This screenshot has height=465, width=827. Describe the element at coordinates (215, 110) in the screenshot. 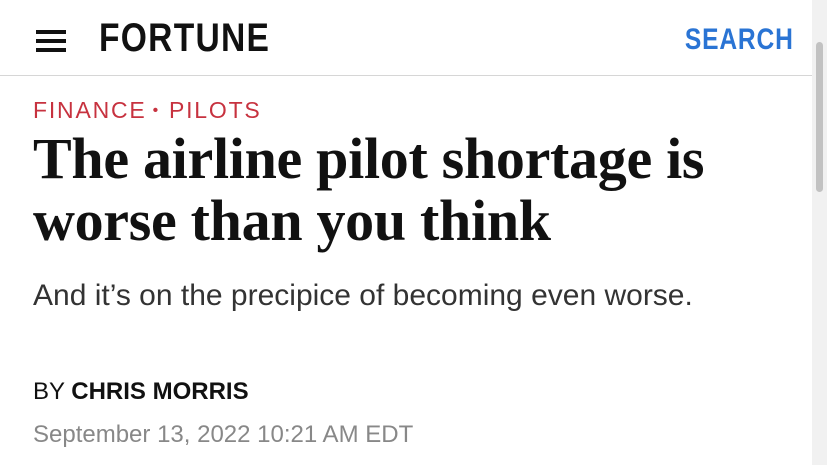

I see `tag-pilots: PILOTS` at that location.